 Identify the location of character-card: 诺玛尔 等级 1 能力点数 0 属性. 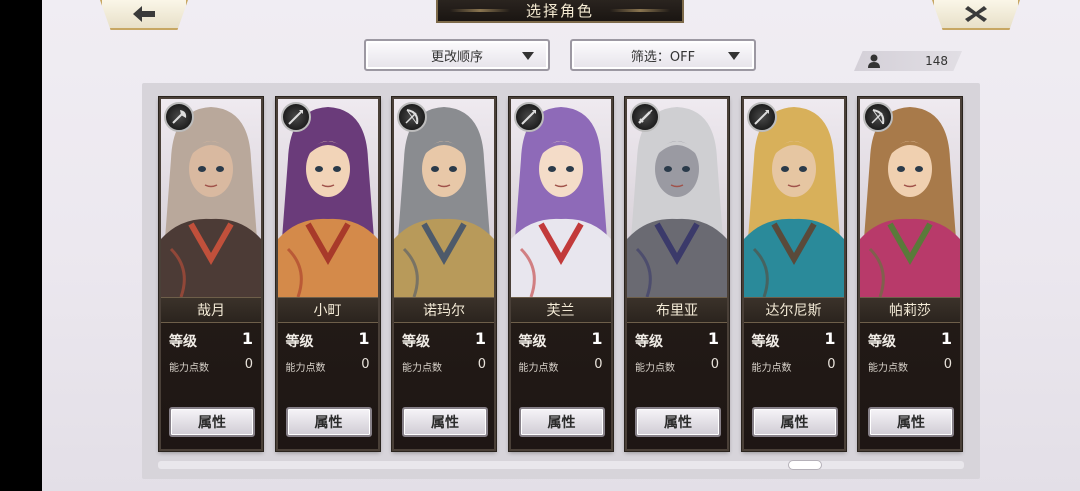
(444, 274).